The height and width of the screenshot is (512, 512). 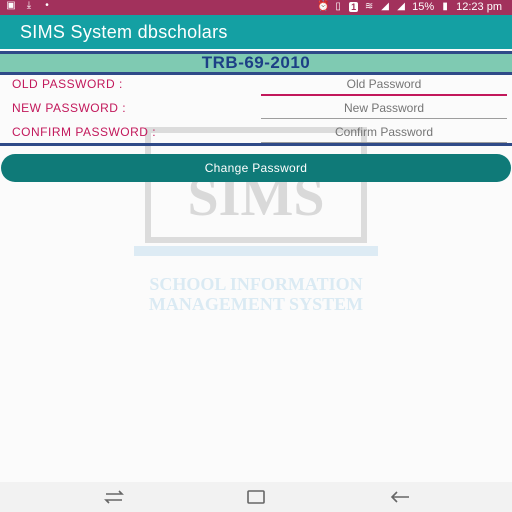 I want to click on vibrate-icon: ▯, so click(x=338, y=6).